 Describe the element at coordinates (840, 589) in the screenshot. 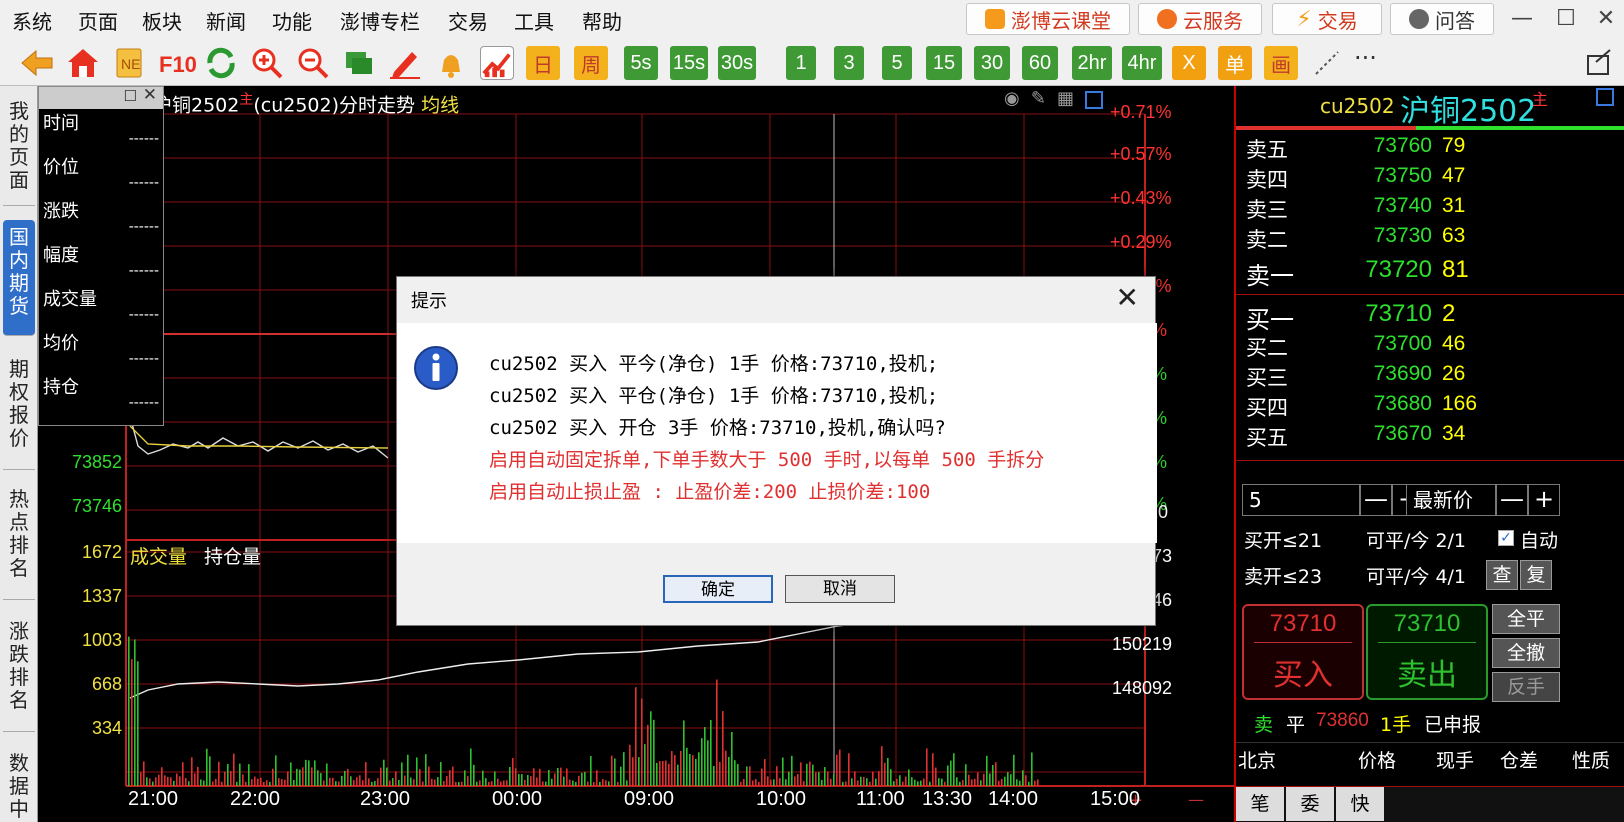

I see `cancel-button: 取消` at that location.